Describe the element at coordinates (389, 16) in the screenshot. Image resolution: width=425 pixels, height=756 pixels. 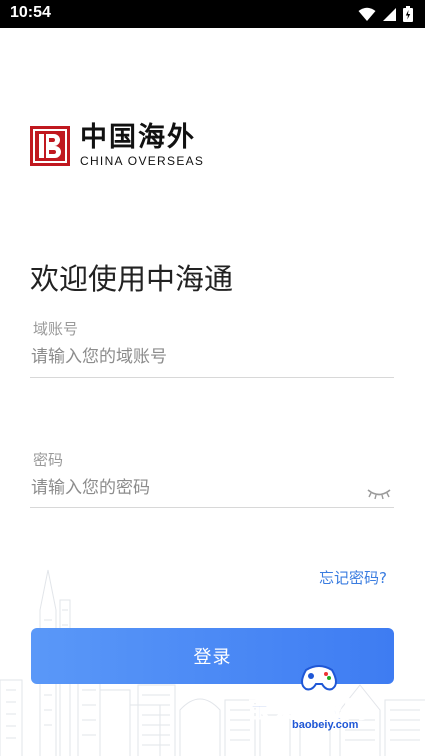
I see `signal-icon` at that location.